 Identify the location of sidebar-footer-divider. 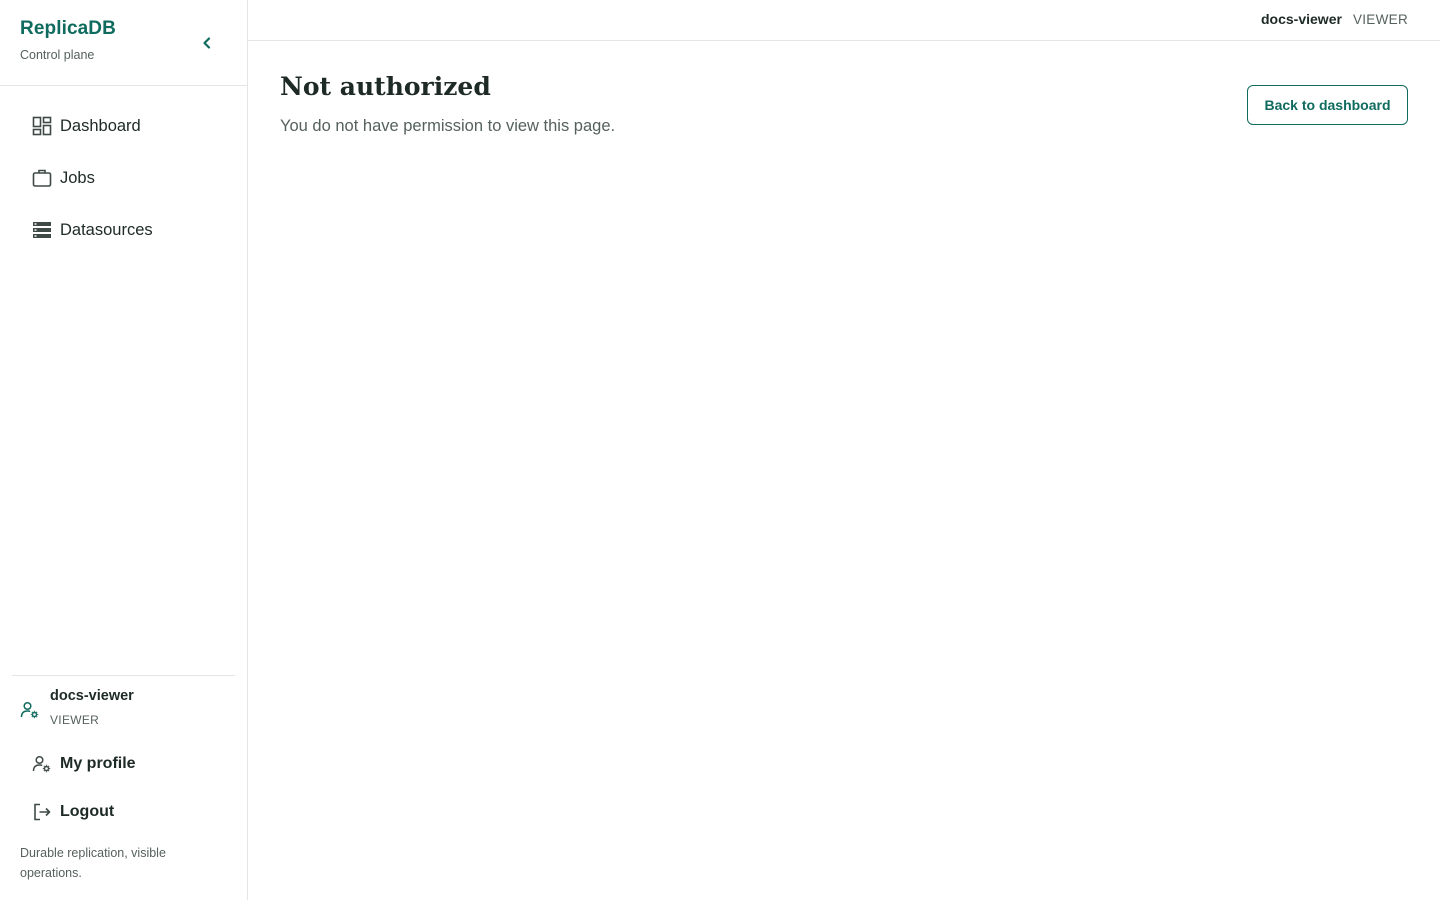
(123, 675).